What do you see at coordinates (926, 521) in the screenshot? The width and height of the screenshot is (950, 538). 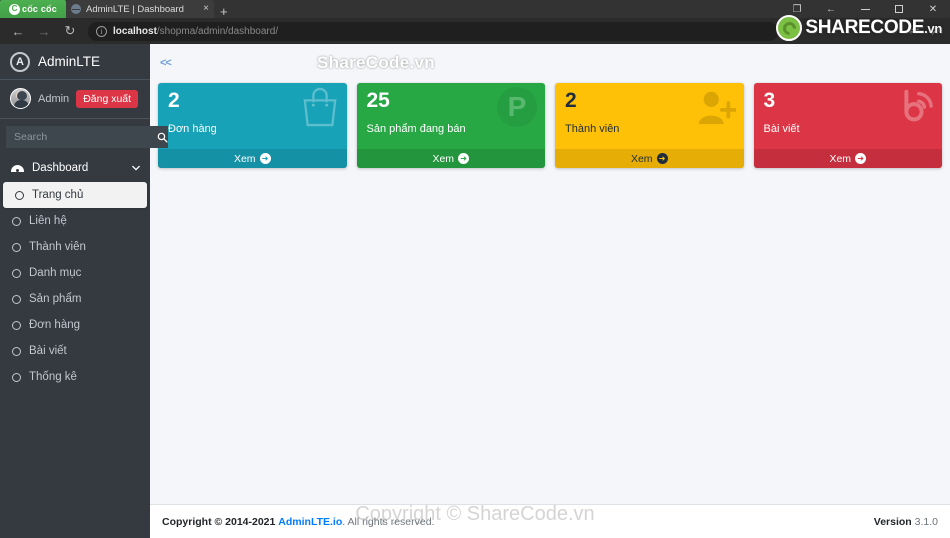 I see `footer-version-number: 3.1.0` at bounding box center [926, 521].